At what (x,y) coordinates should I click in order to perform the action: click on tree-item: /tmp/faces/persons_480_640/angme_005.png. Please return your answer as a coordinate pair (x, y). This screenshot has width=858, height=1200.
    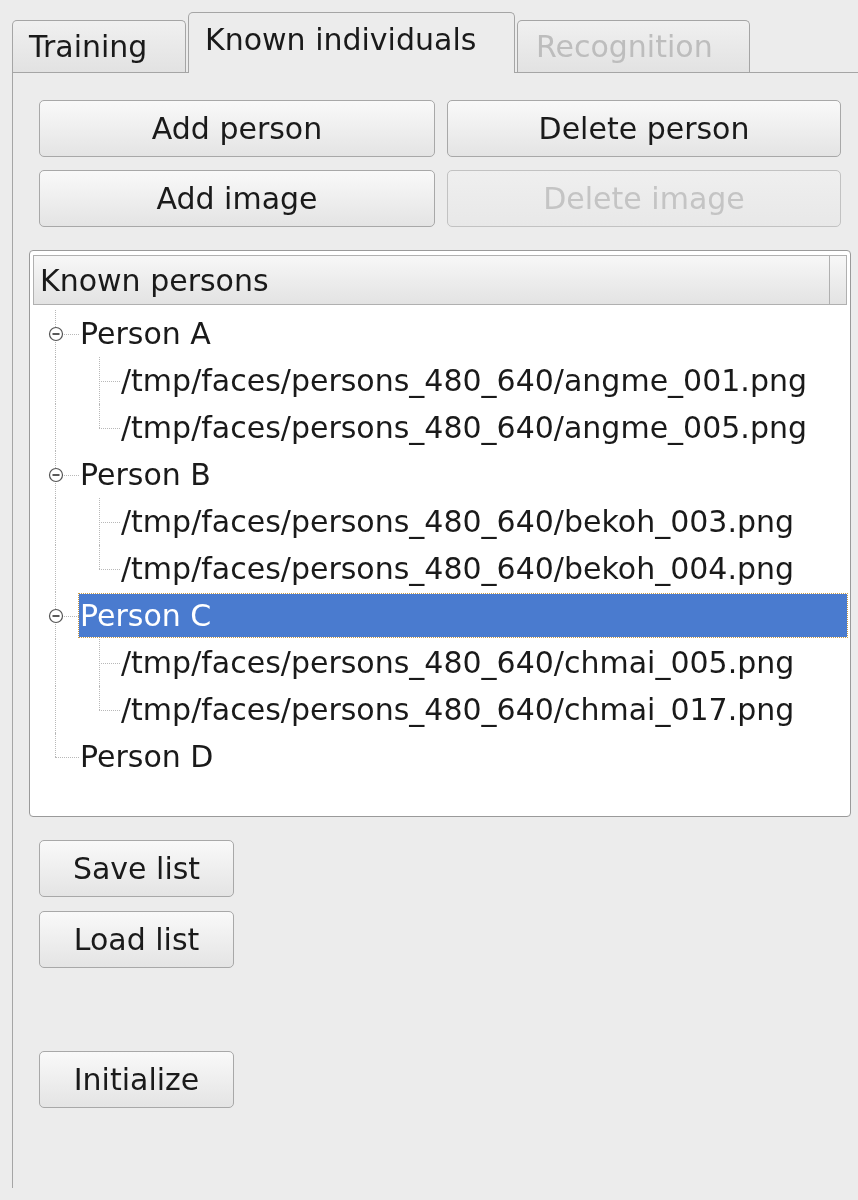
    Looking at the image, I should click on (483, 427).